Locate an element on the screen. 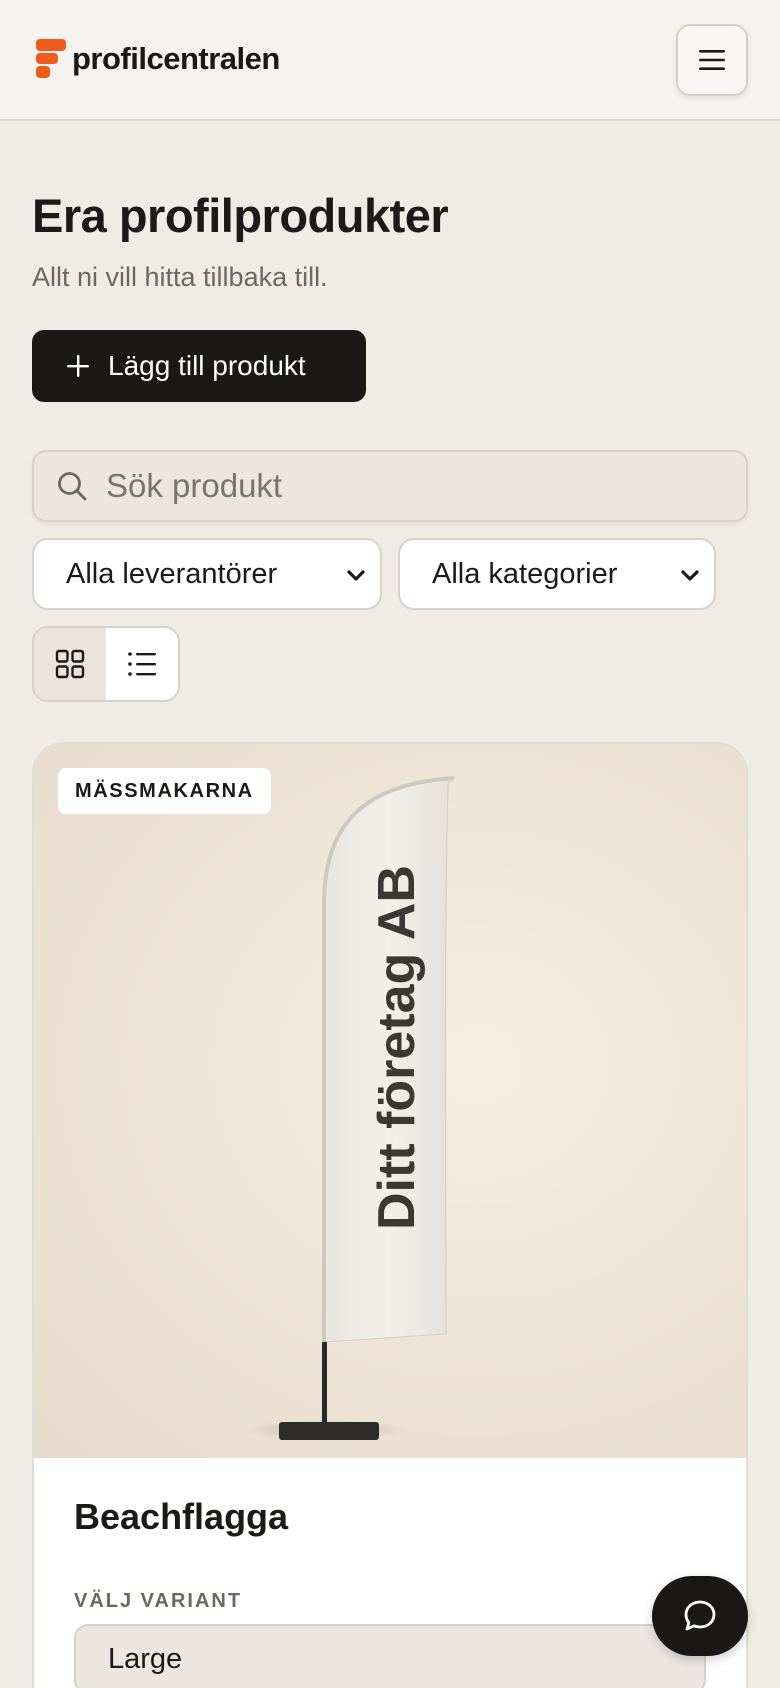 This screenshot has width=780, height=1688. supplier-badge: MÄSSMAKARNA is located at coordinates (164, 791).